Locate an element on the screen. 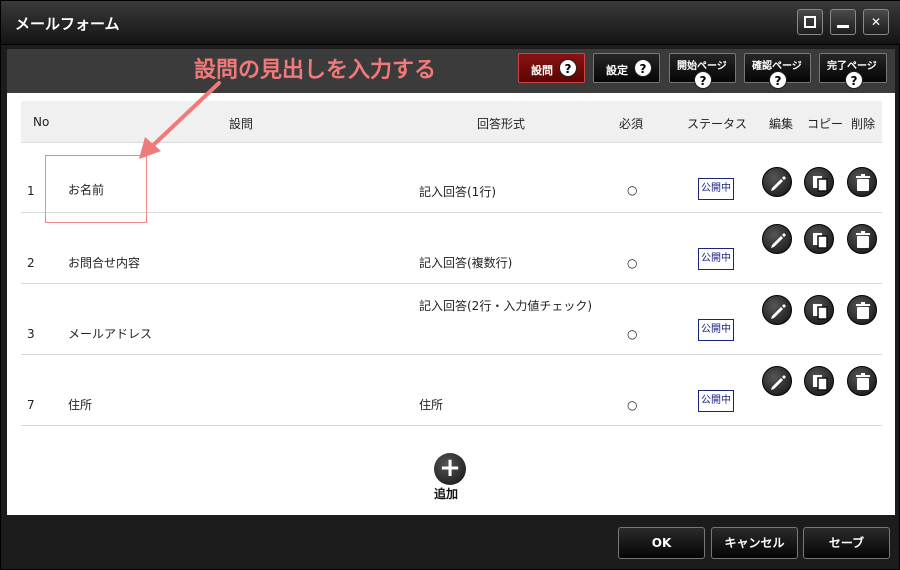 The width and height of the screenshot is (900, 570). tab-questions: 設問 ? is located at coordinates (551, 68).